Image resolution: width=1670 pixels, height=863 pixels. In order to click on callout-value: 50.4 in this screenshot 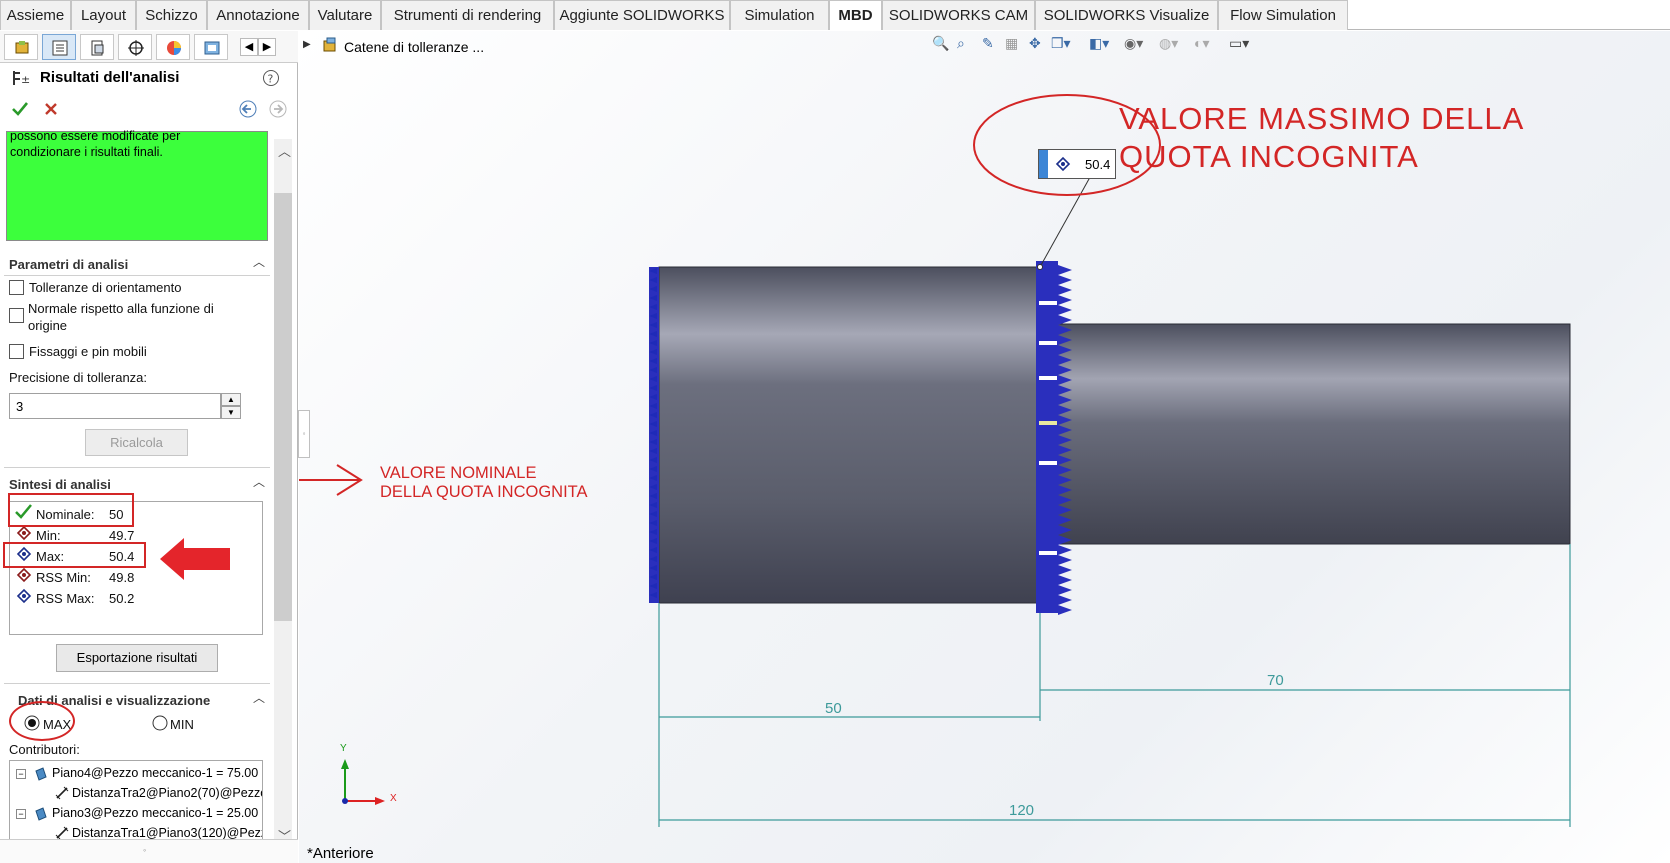, I will do `click(1098, 164)`.